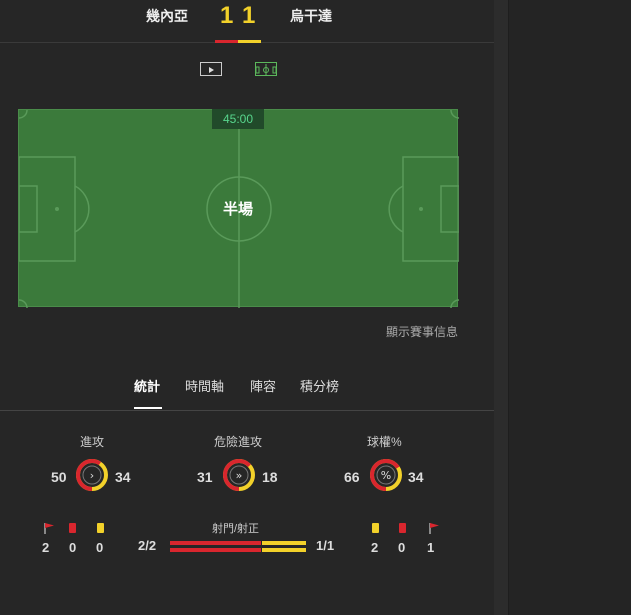  I want to click on home-team-name: 幾內亞, so click(167, 16).